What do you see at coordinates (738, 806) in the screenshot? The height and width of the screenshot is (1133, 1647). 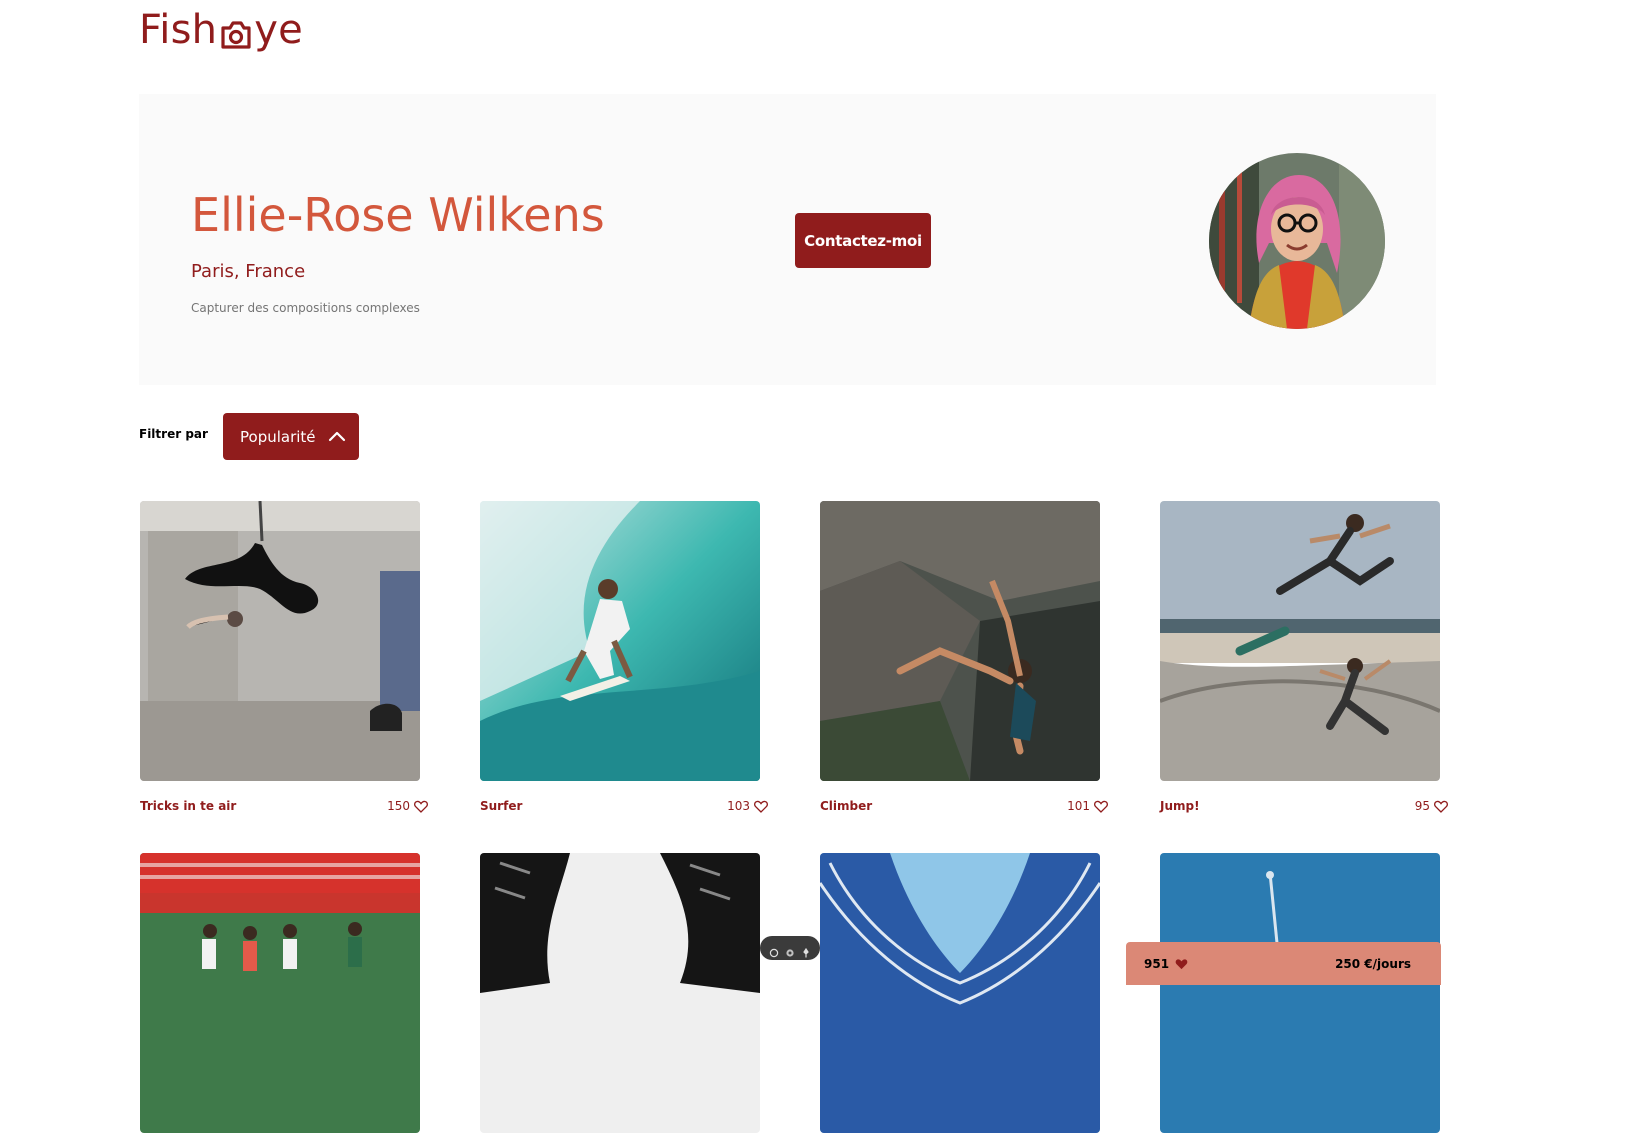 I see `likes-count: 103` at bounding box center [738, 806].